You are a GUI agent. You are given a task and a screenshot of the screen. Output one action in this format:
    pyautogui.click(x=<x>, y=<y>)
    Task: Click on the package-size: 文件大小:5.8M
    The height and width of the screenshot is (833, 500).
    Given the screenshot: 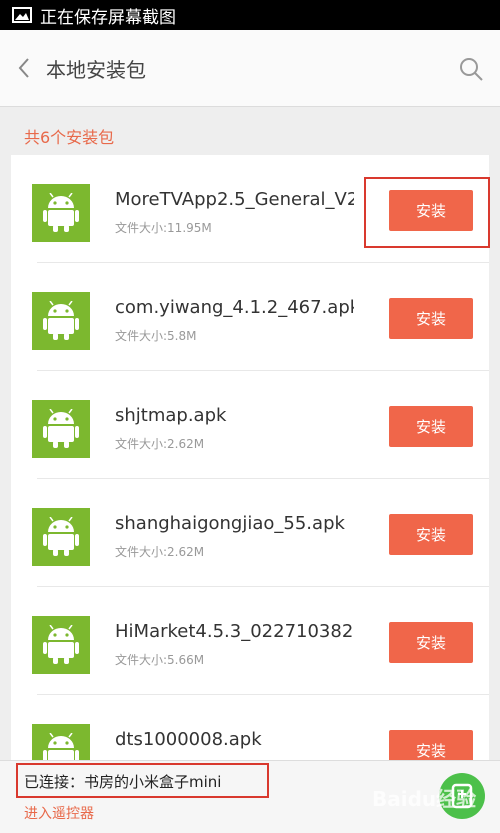 What is the action you would take?
    pyautogui.click(x=156, y=336)
    